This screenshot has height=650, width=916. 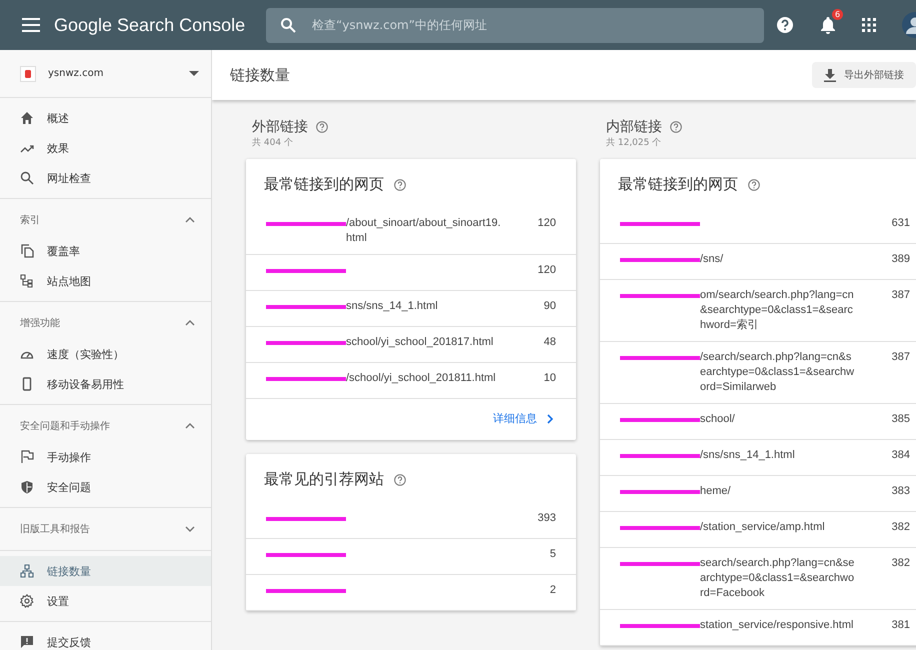 What do you see at coordinates (105, 118) in the screenshot?
I see `nav-item: 概述` at bounding box center [105, 118].